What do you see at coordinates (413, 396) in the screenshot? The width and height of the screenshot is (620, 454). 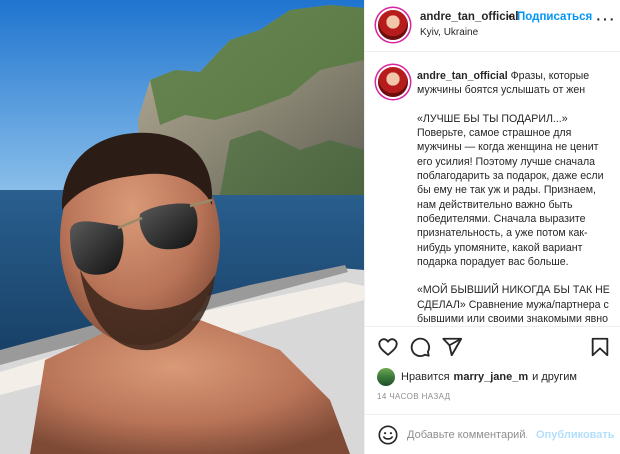 I see `post-timestamp: 14 ЧАСОВ НАЗАД` at bounding box center [413, 396].